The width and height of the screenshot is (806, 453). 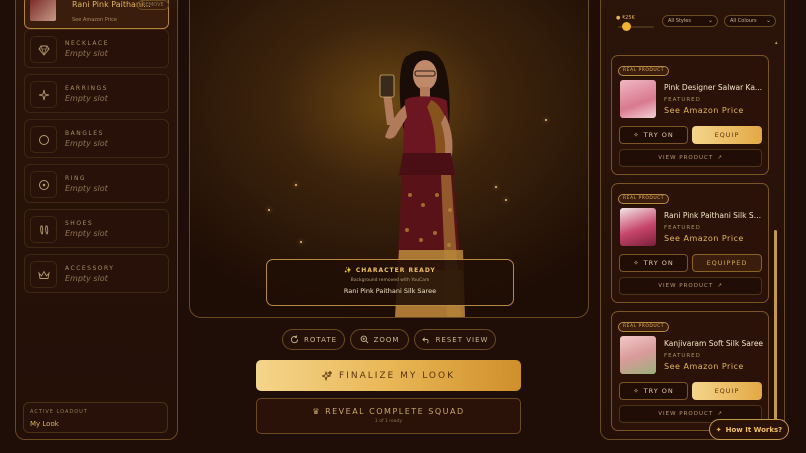 What do you see at coordinates (679, 21) in the screenshot?
I see `styles-select-value: All Styles` at bounding box center [679, 21].